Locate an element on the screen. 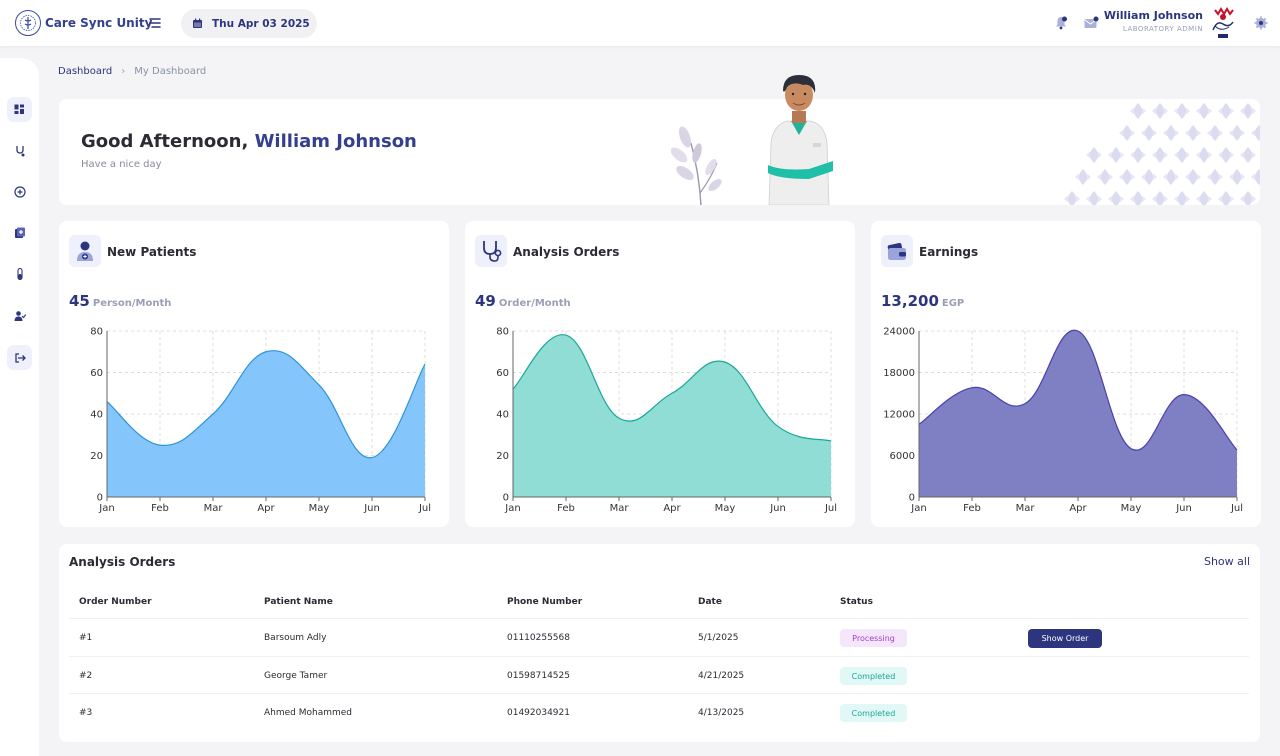 The image size is (1280, 756). y-tick-label: 80 is located at coordinates (502, 332).